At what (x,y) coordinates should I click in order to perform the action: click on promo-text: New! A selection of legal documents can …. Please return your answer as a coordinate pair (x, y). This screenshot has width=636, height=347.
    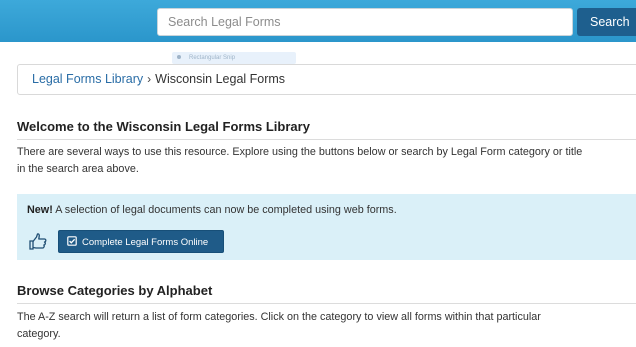
    Looking at the image, I should click on (212, 210).